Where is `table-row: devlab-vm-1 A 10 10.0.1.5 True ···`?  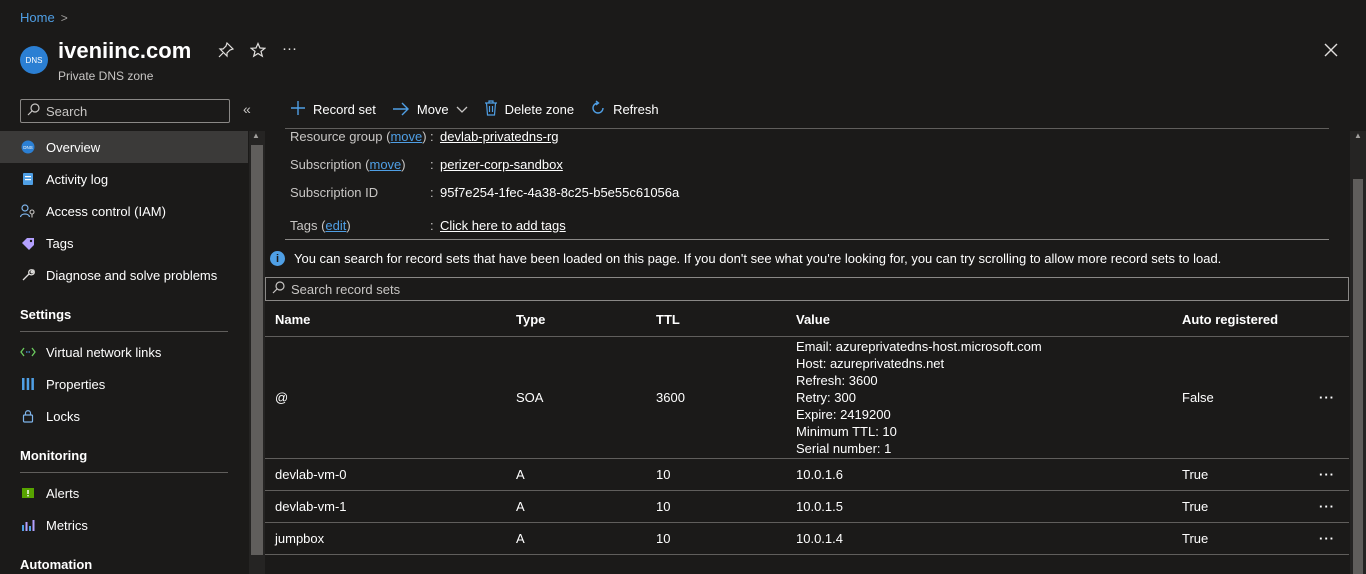
table-row: devlab-vm-1 A 10 10.0.1.5 True ··· is located at coordinates (807, 506).